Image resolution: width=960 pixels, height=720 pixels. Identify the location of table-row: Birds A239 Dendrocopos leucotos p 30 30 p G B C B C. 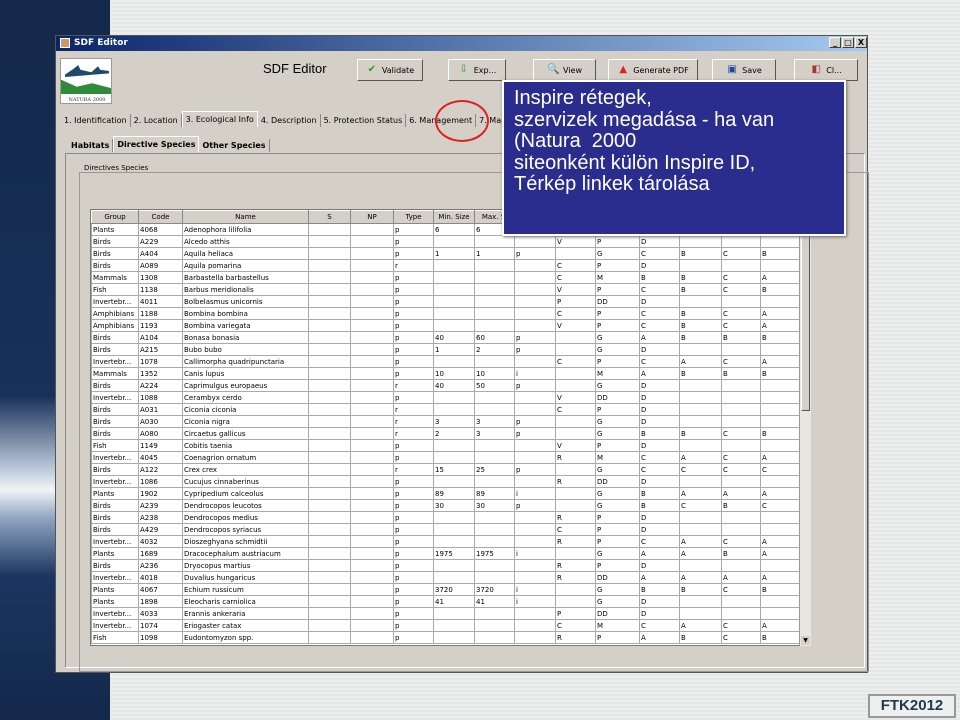
(446, 505).